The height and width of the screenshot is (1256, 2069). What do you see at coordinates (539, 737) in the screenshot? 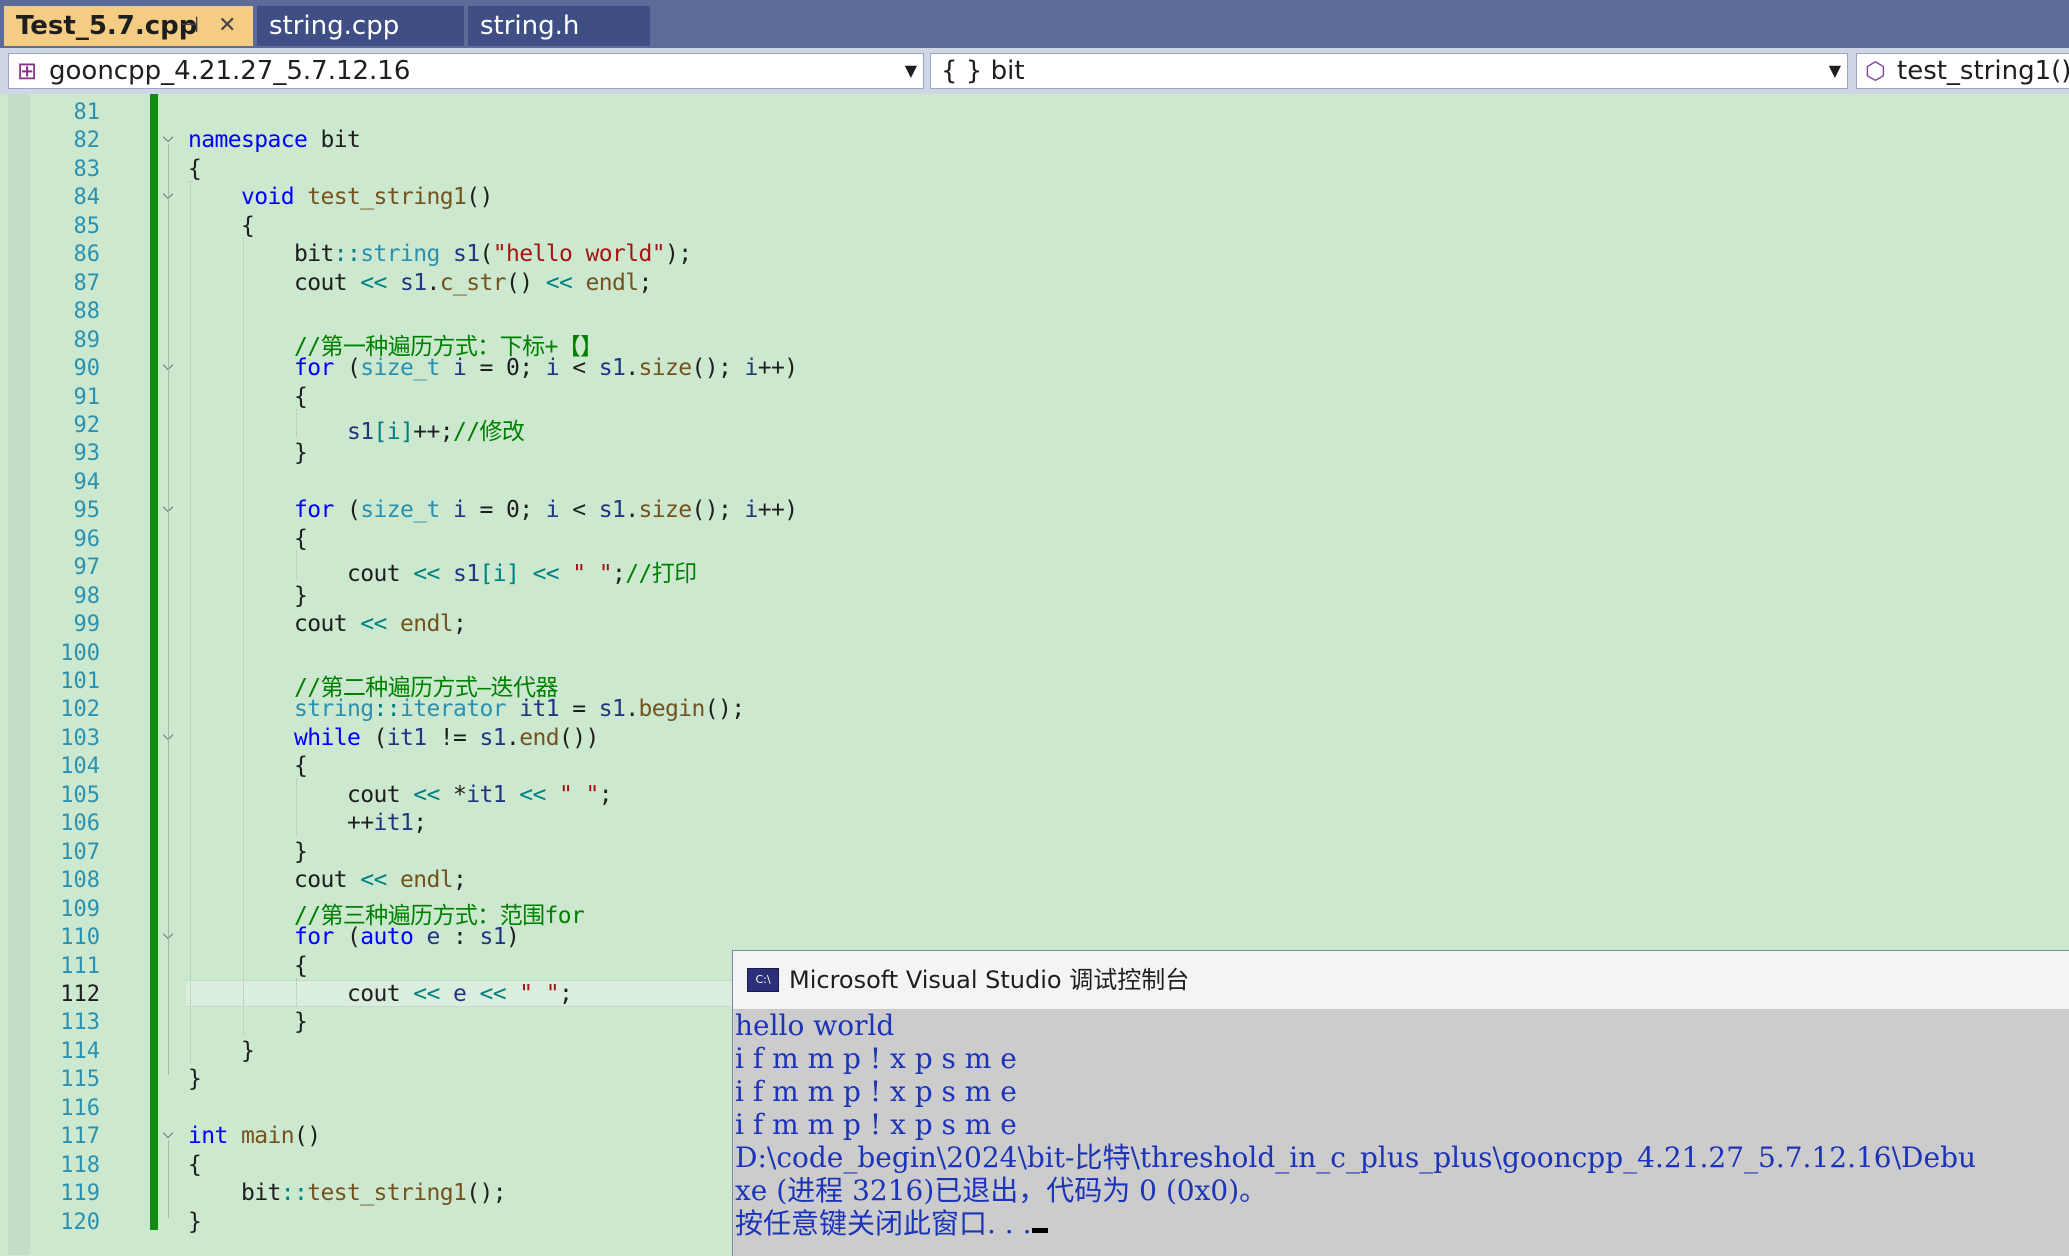
I see `code-token: end` at bounding box center [539, 737].